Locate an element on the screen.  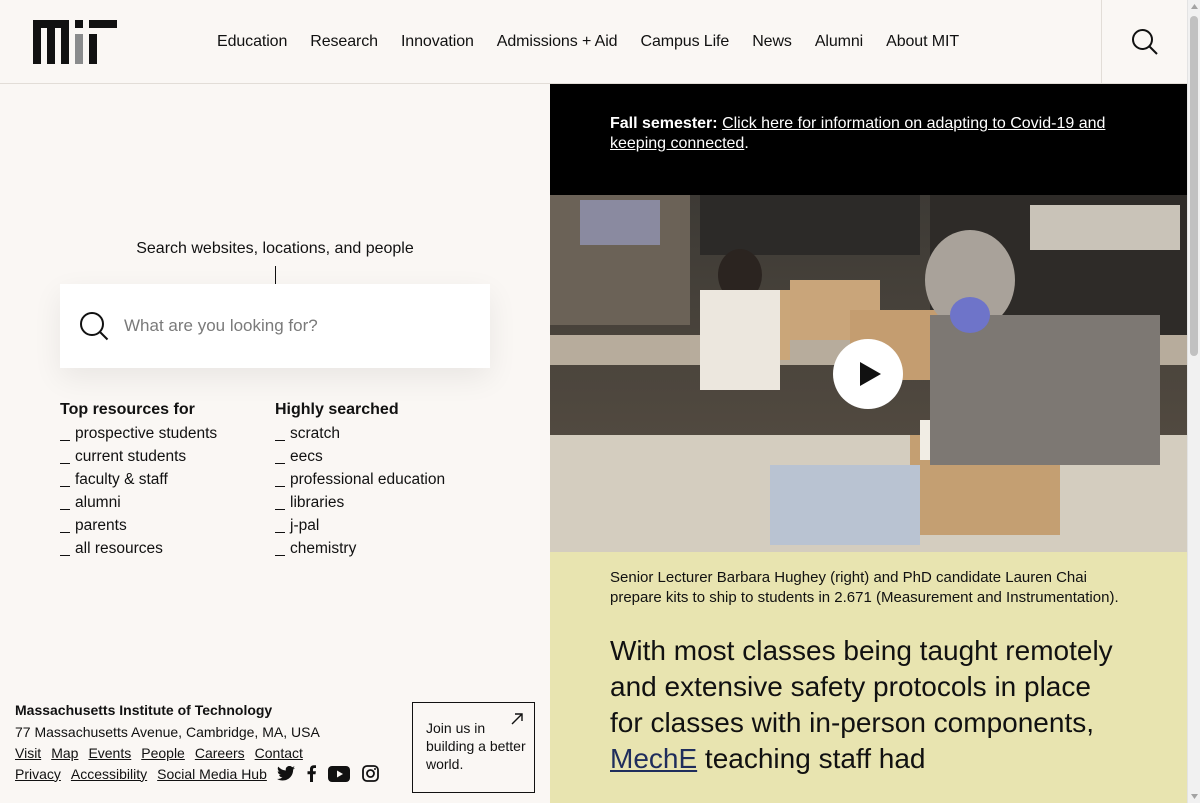
page-scrollbar is located at coordinates (1193, 401).